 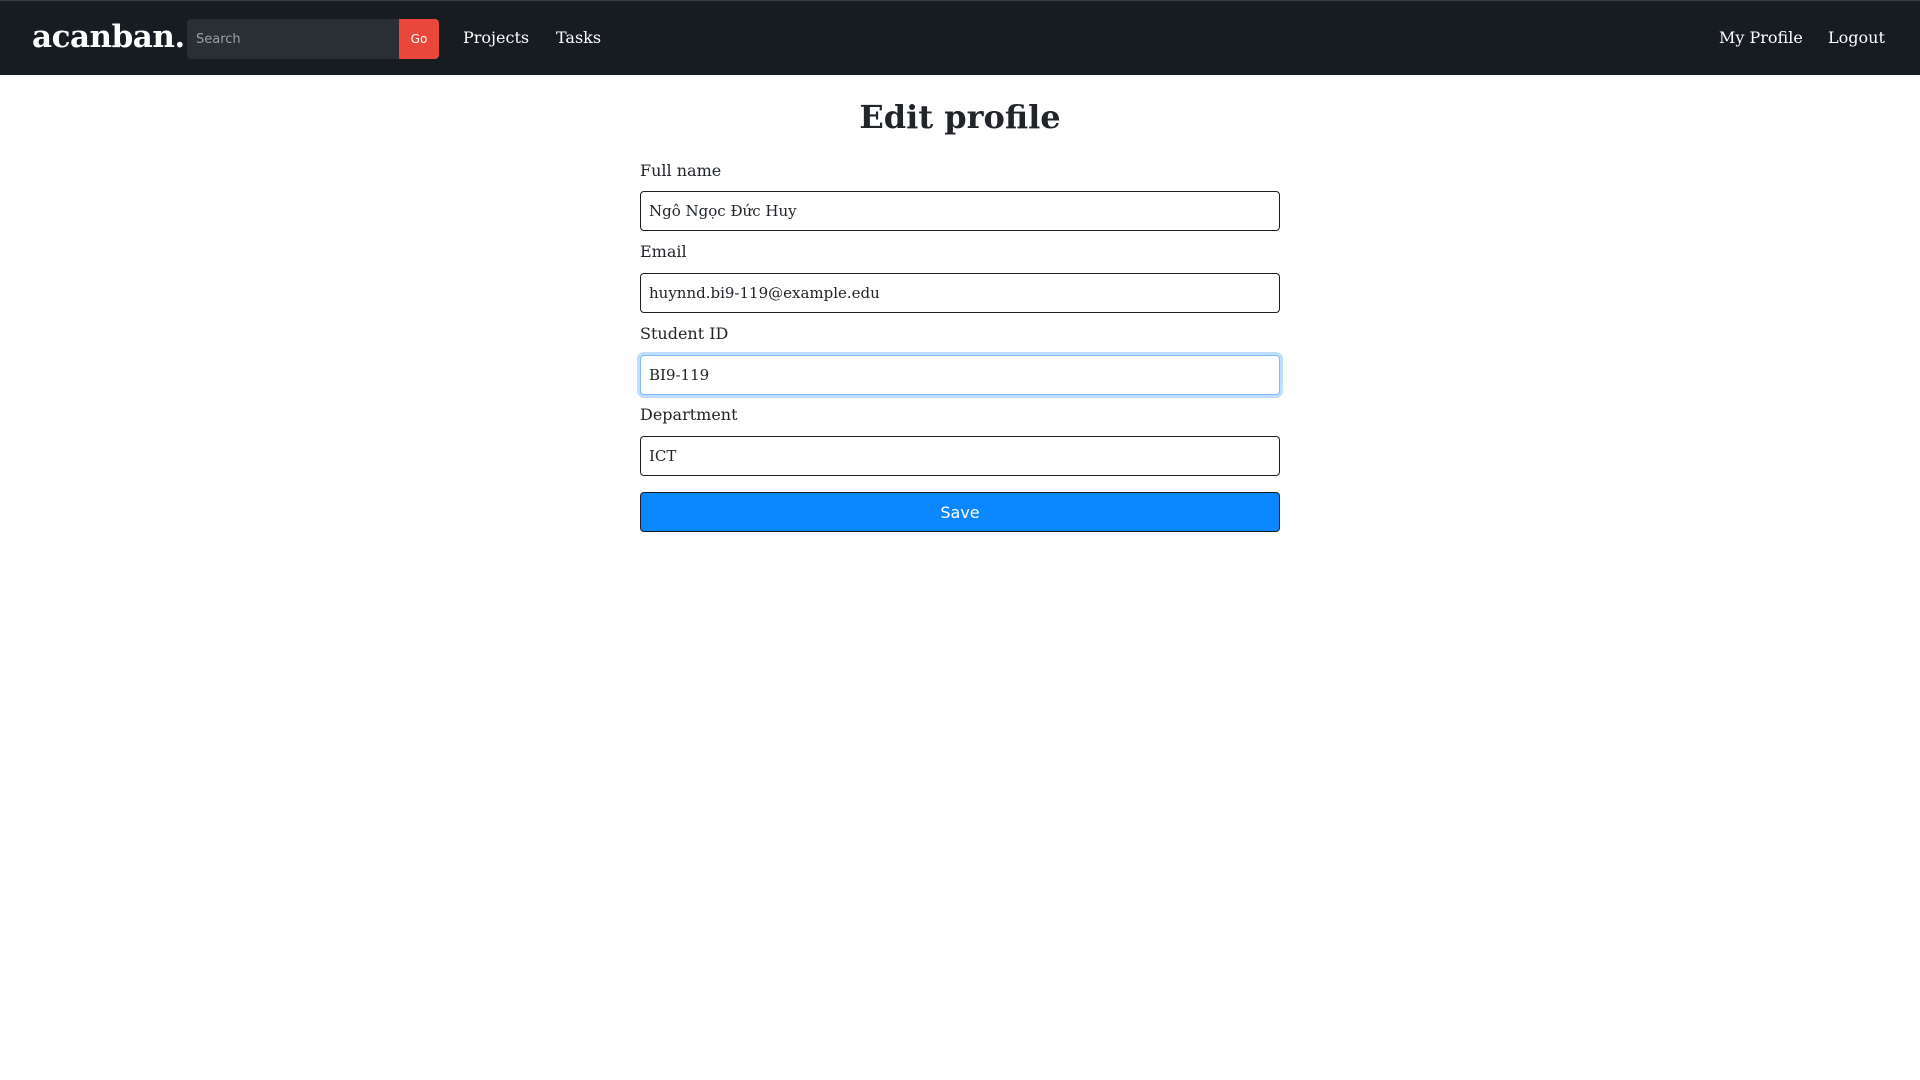 What do you see at coordinates (1856, 38) in the screenshot?
I see `nav-link-logout: Logout` at bounding box center [1856, 38].